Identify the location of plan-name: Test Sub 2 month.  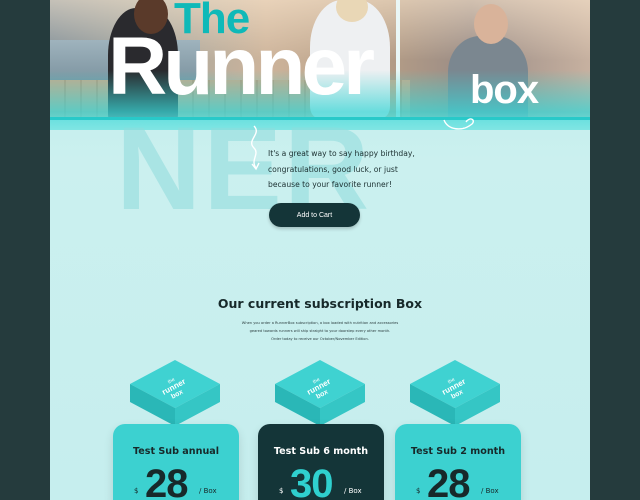
(458, 451).